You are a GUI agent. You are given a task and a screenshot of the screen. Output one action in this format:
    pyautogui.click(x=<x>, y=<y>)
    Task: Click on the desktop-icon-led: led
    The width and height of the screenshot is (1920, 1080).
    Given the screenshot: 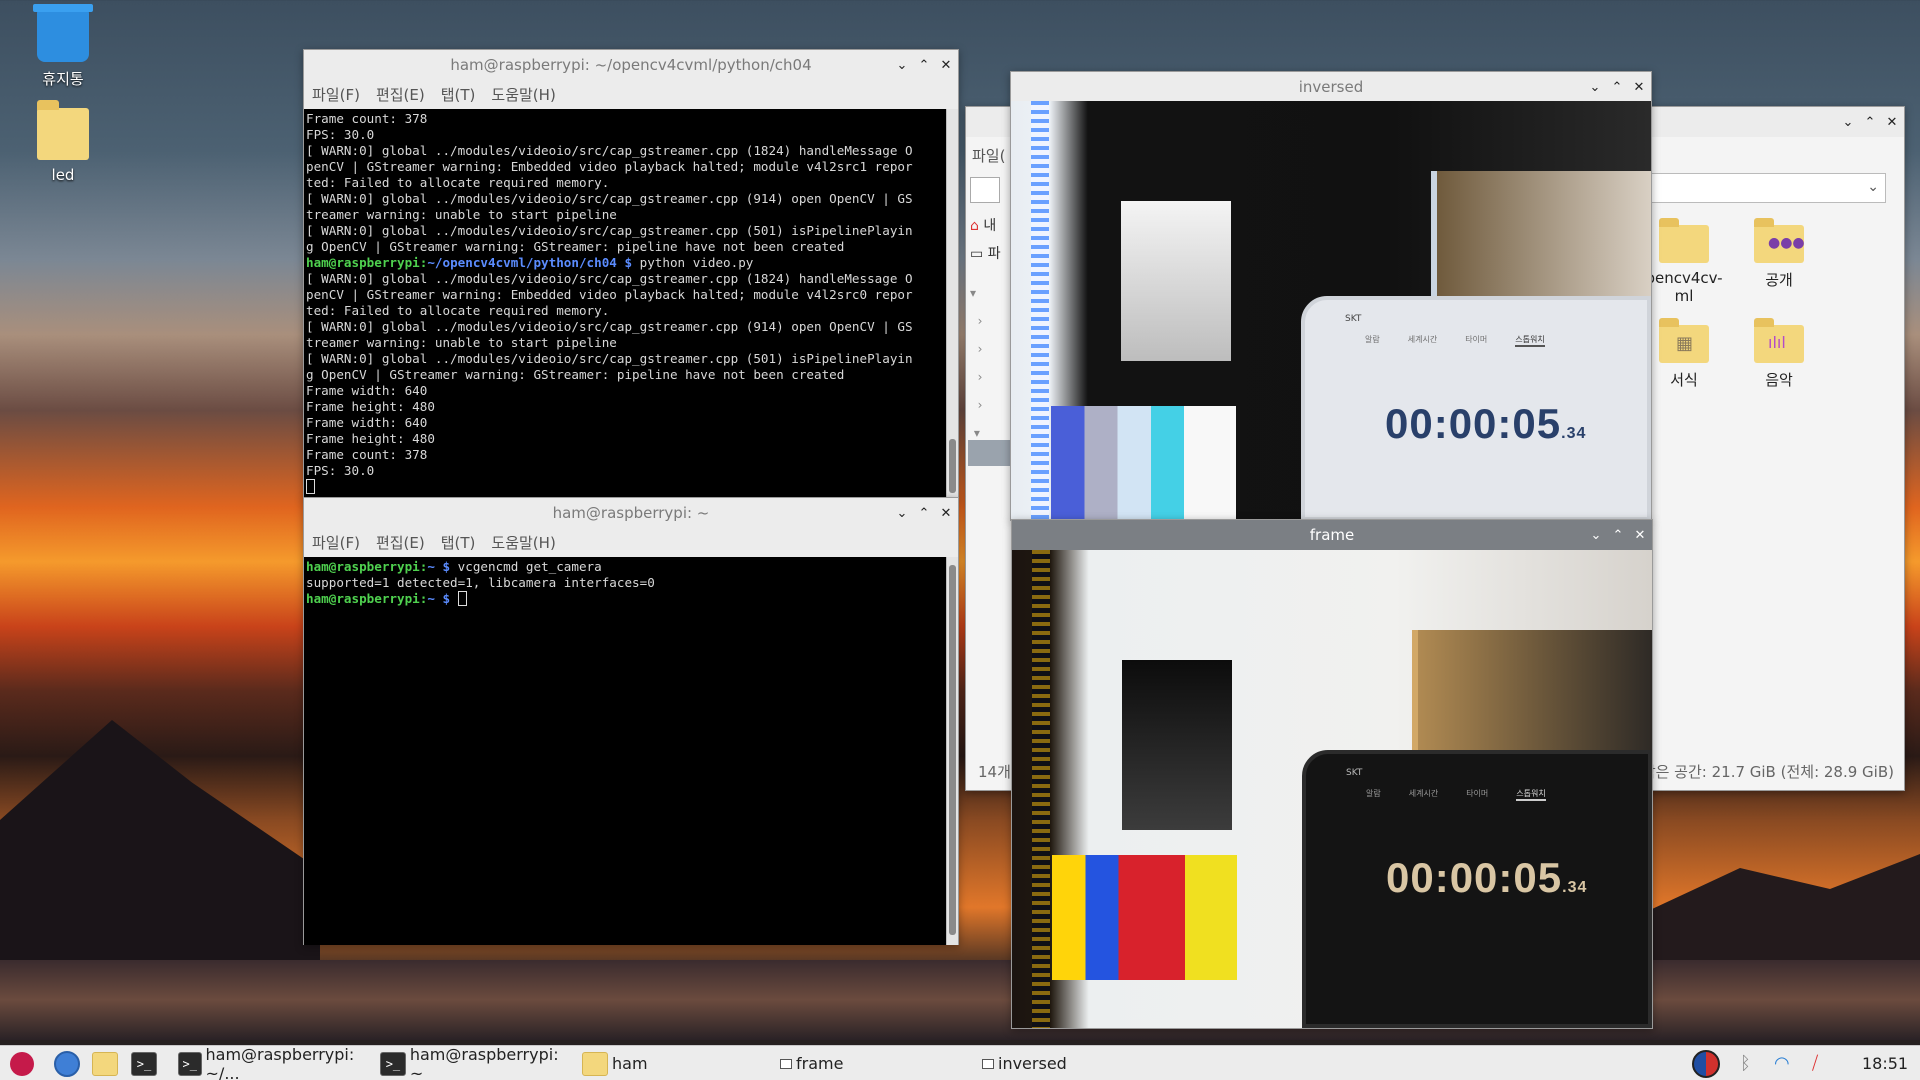 What is the action you would take?
    pyautogui.click(x=63, y=142)
    